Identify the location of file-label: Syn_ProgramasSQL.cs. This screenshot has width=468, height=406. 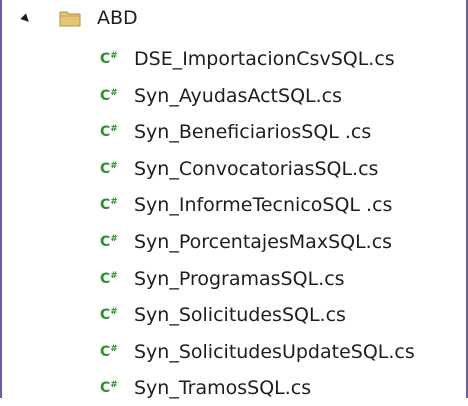
(239, 278).